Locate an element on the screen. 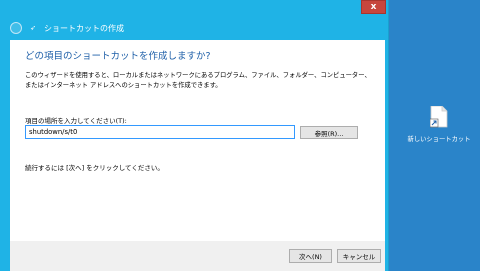 The height and width of the screenshot is (271, 480). close-button: x is located at coordinates (373, 7).